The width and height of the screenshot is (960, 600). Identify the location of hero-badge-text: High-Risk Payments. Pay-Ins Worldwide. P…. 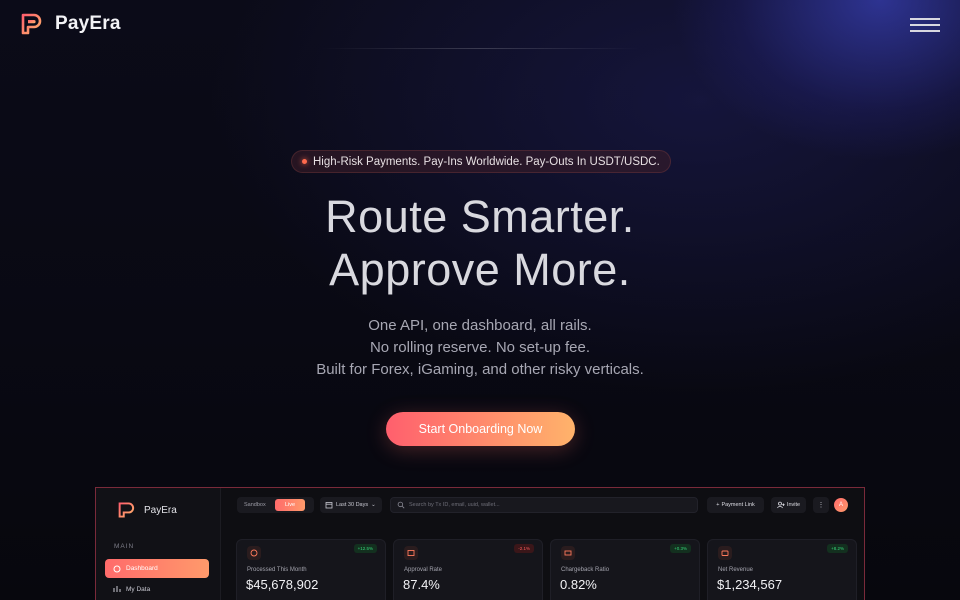
(486, 161).